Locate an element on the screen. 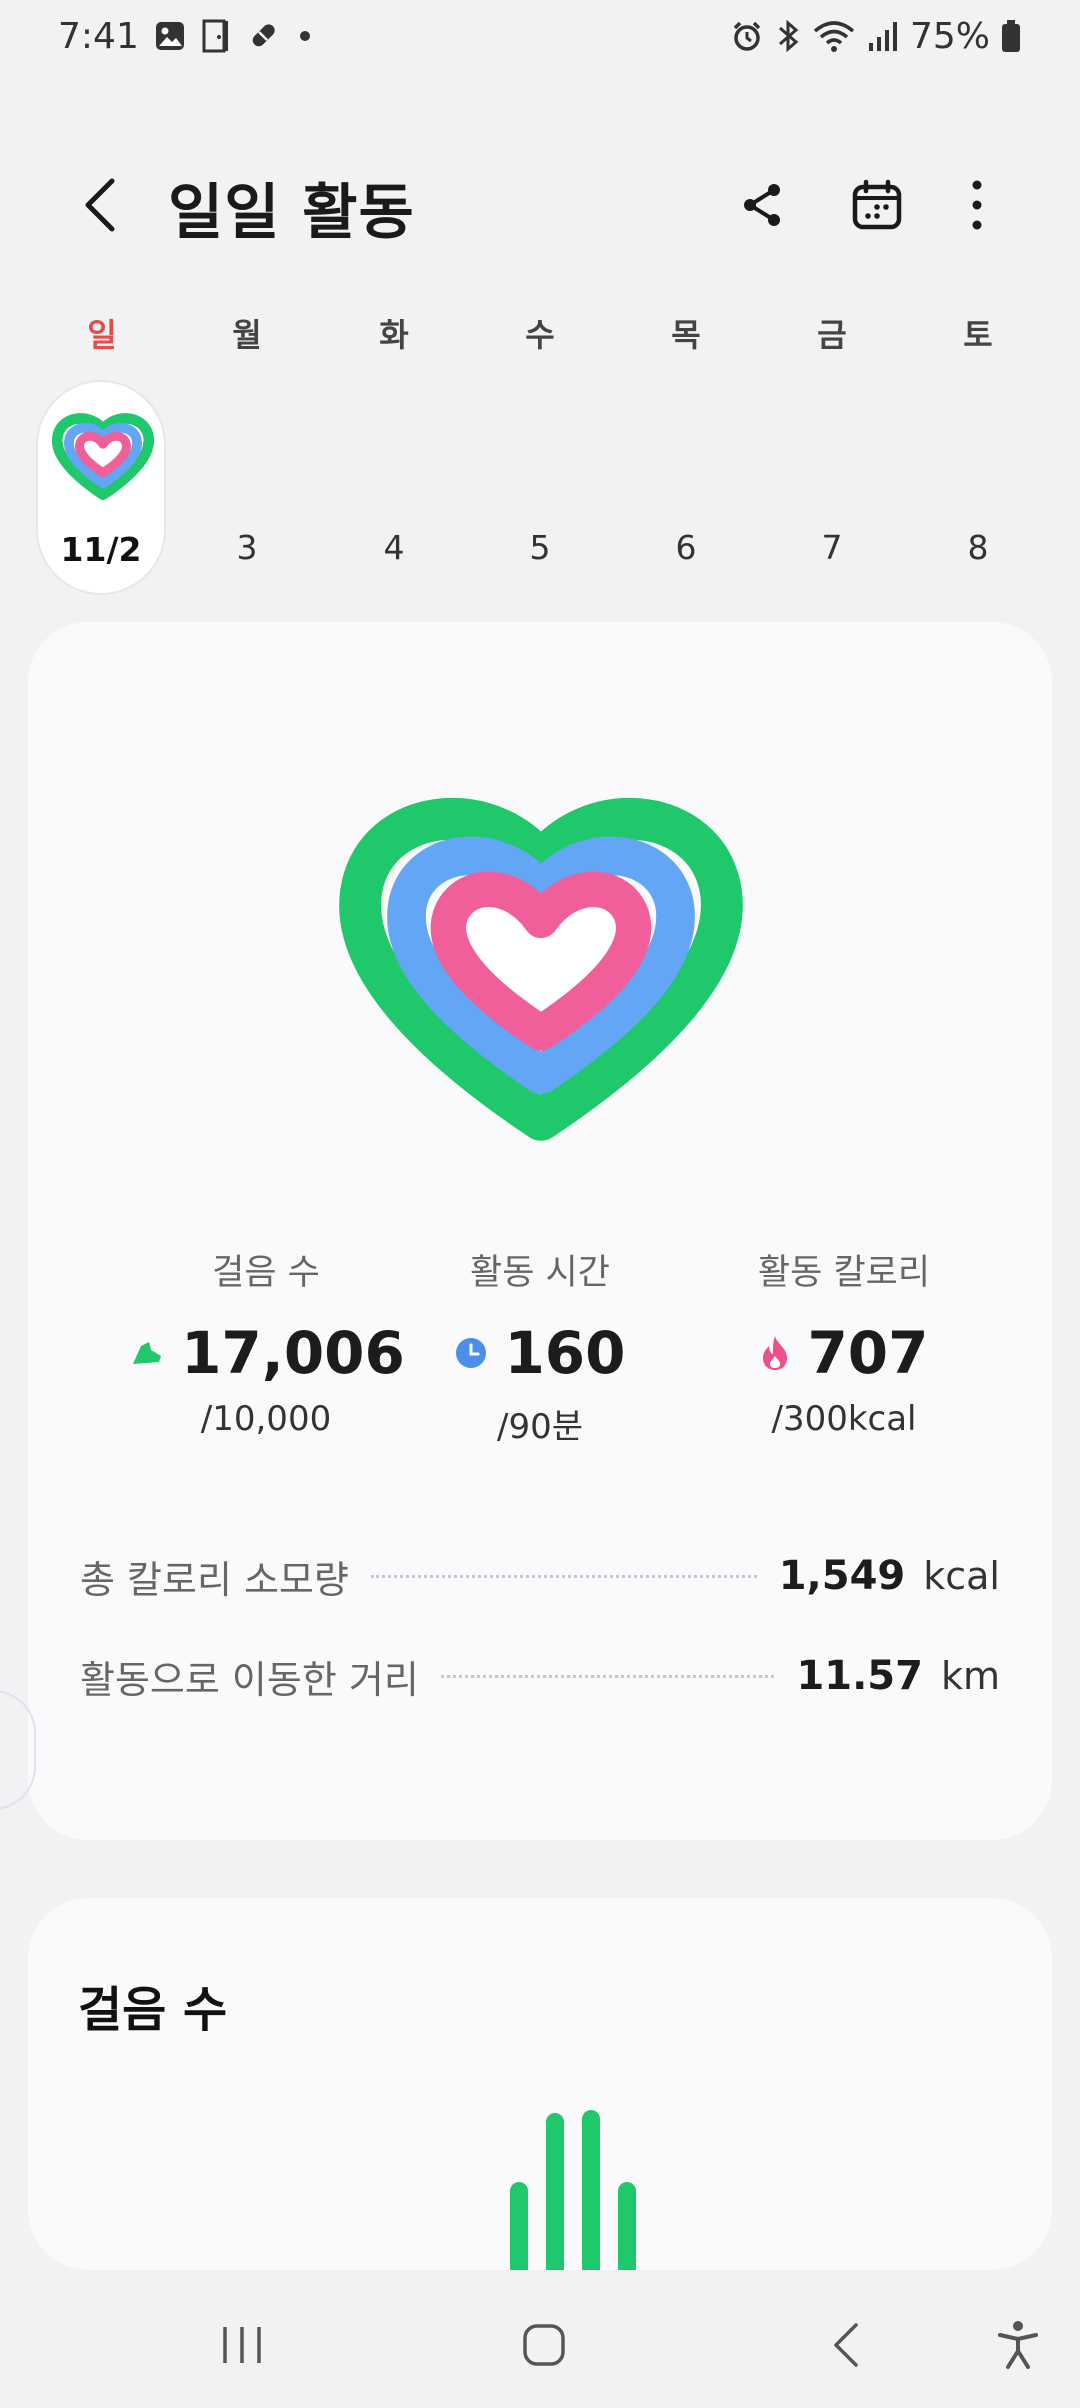 This screenshot has height=2408, width=1080. stat-calories-label: 활동 칼로리 is located at coordinates (844, 1273).